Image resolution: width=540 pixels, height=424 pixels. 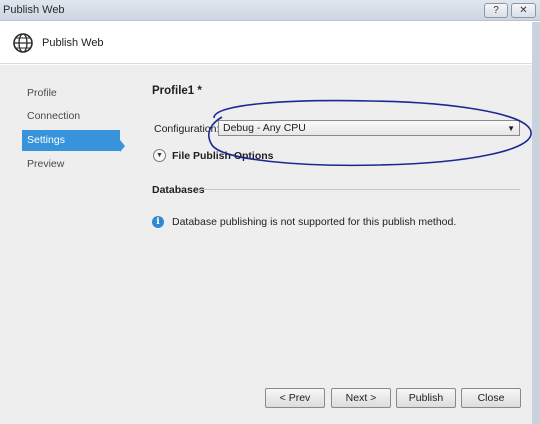 What do you see at coordinates (23, 43) in the screenshot?
I see `globe-icon` at bounding box center [23, 43].